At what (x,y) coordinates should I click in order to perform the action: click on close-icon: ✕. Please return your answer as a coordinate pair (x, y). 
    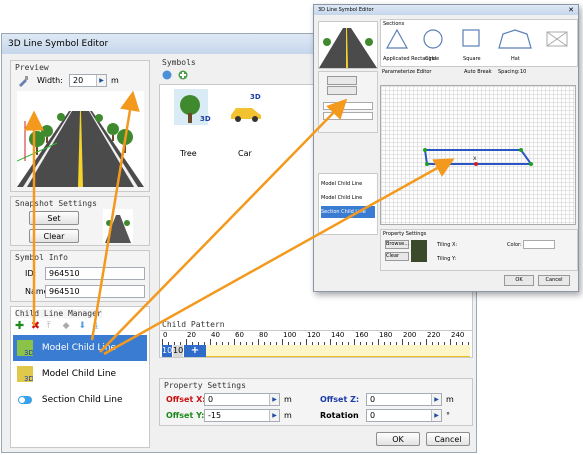
    Looking at the image, I should click on (571, 10).